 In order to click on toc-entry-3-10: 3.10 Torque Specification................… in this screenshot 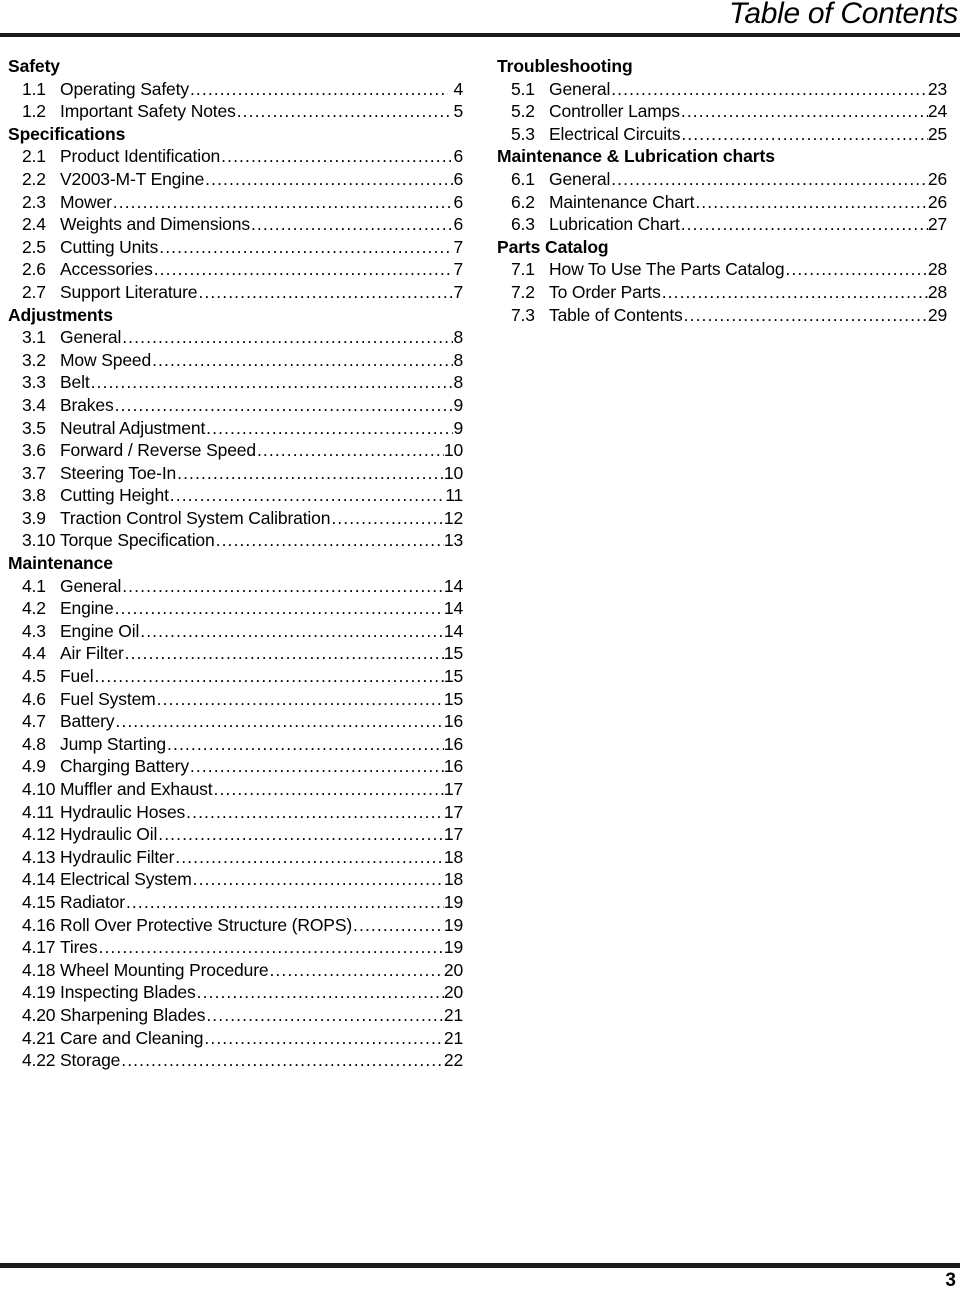, I will do `click(235, 540)`.